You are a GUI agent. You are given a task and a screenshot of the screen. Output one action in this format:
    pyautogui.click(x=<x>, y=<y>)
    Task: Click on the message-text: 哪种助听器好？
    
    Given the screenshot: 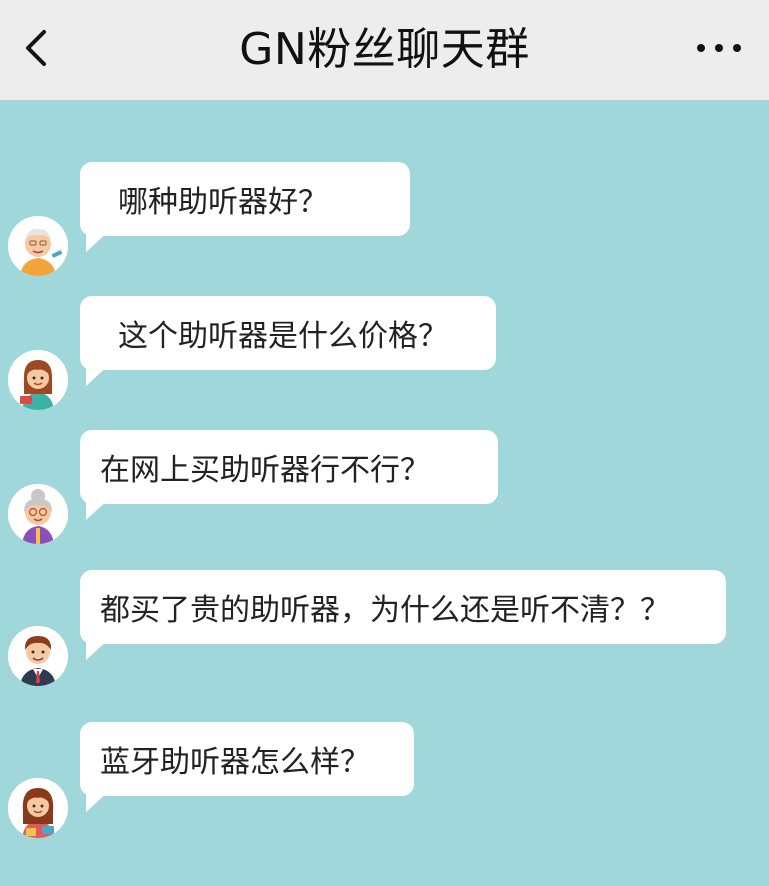 What is the action you would take?
    pyautogui.click(x=223, y=202)
    